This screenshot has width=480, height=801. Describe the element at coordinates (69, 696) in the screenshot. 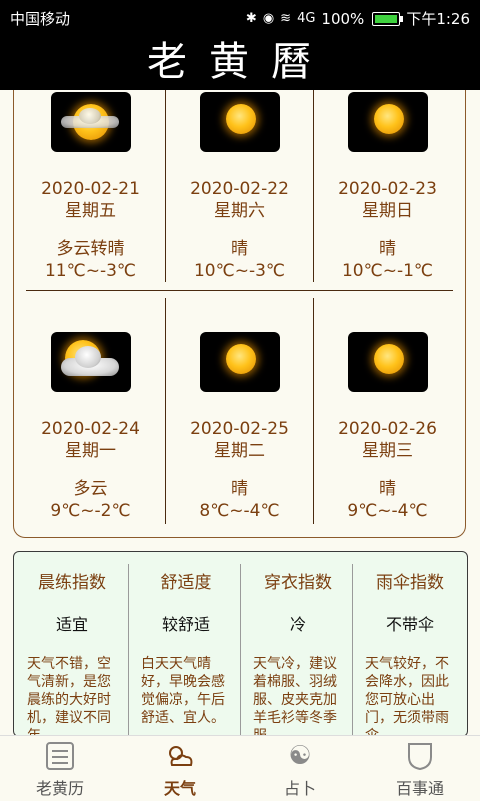

I see `index-description: 天气不错，空气清新，是您晨练的大好时机，建议不同年` at that location.